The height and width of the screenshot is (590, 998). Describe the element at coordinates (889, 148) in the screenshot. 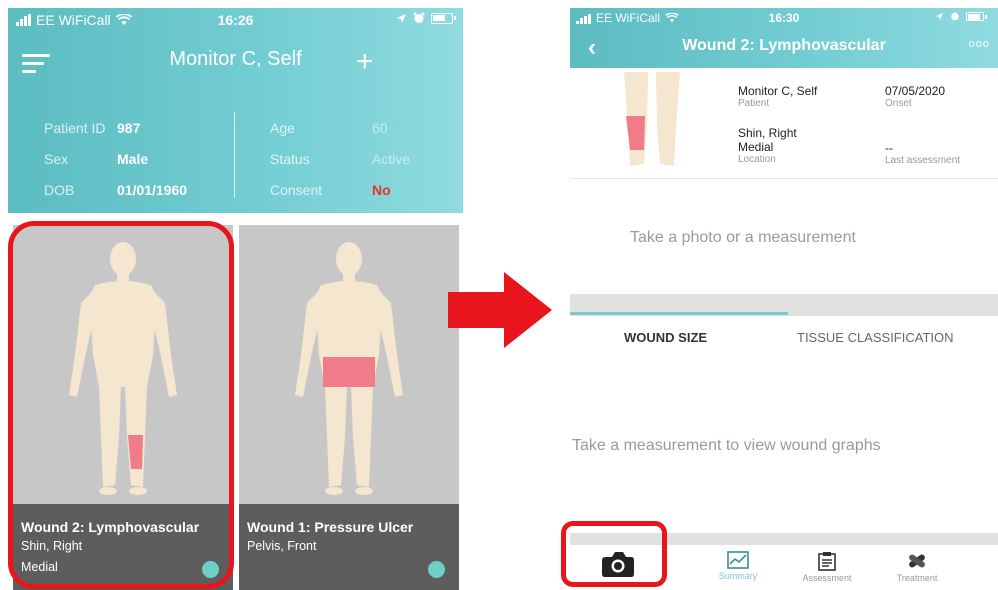

I see `last-assessment-value: --` at that location.